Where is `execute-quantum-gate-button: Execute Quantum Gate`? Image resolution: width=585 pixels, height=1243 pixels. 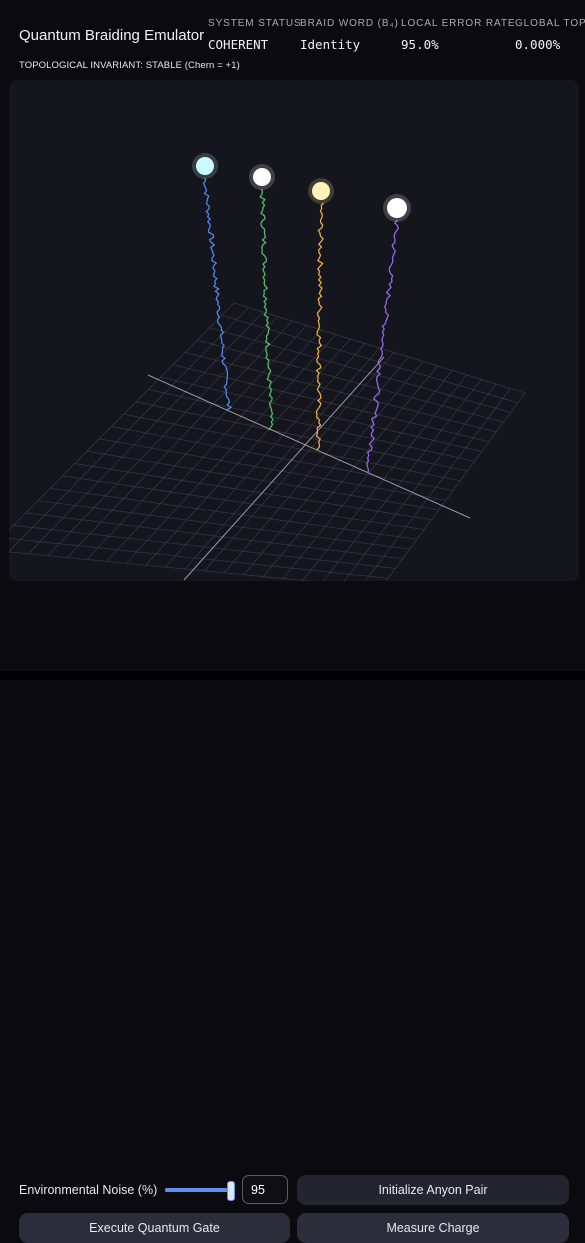
execute-quantum-gate-button: Execute Quantum Gate is located at coordinates (154, 1228).